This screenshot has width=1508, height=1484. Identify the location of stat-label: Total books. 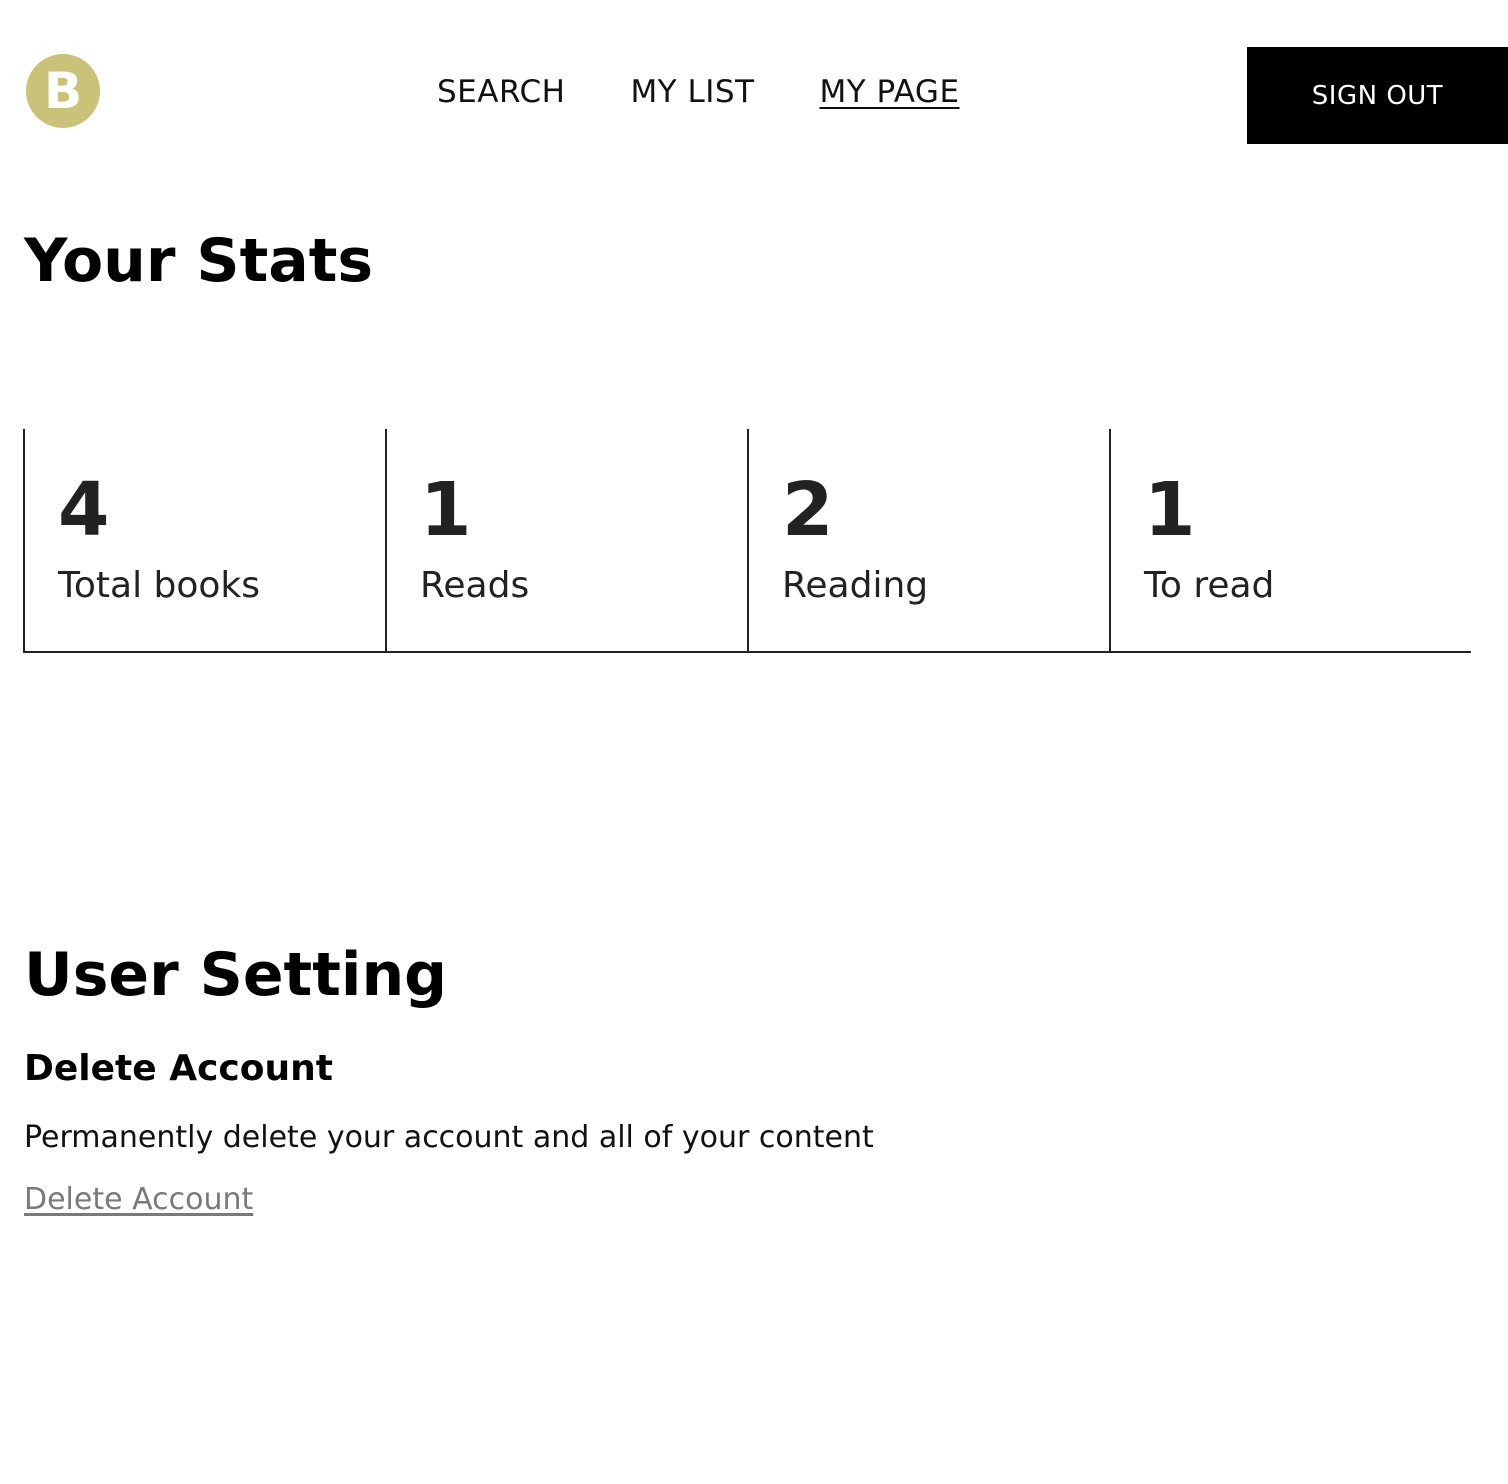
(159, 585).